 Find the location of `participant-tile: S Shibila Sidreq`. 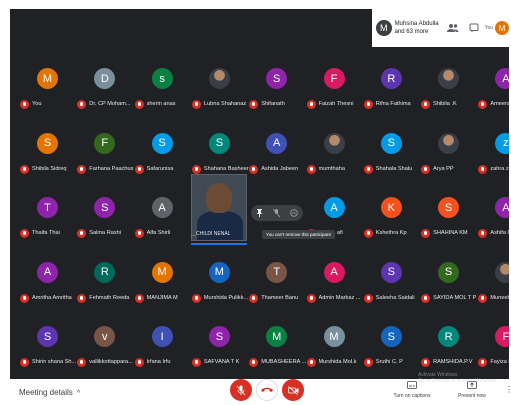

participant-tile: S Shibila Sidreq is located at coordinates (48, 154).